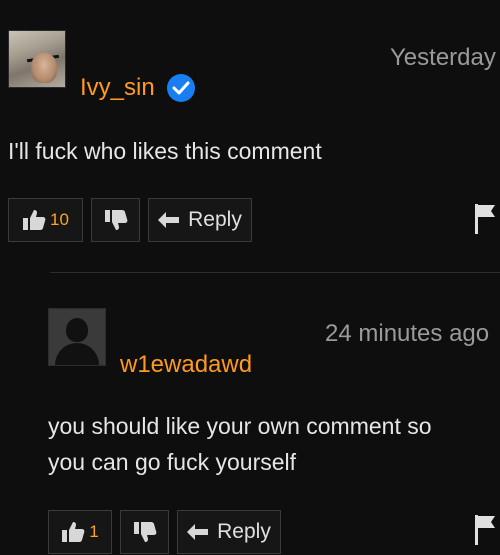 Image resolution: width=500 pixels, height=555 pixels. What do you see at coordinates (180, 88) in the screenshot?
I see `verified-check-icon` at bounding box center [180, 88].